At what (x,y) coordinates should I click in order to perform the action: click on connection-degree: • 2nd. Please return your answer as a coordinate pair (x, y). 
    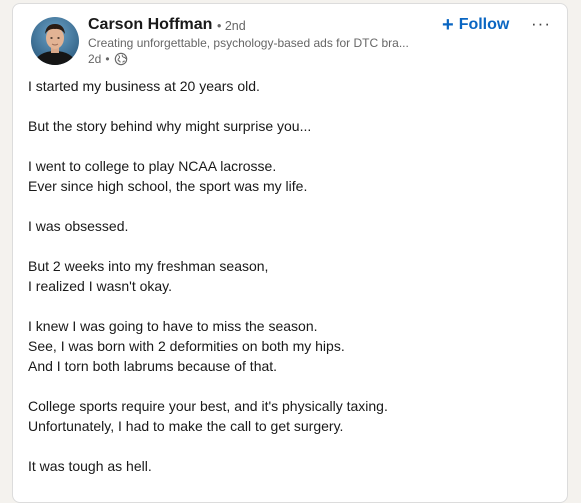
    Looking at the image, I should click on (231, 26).